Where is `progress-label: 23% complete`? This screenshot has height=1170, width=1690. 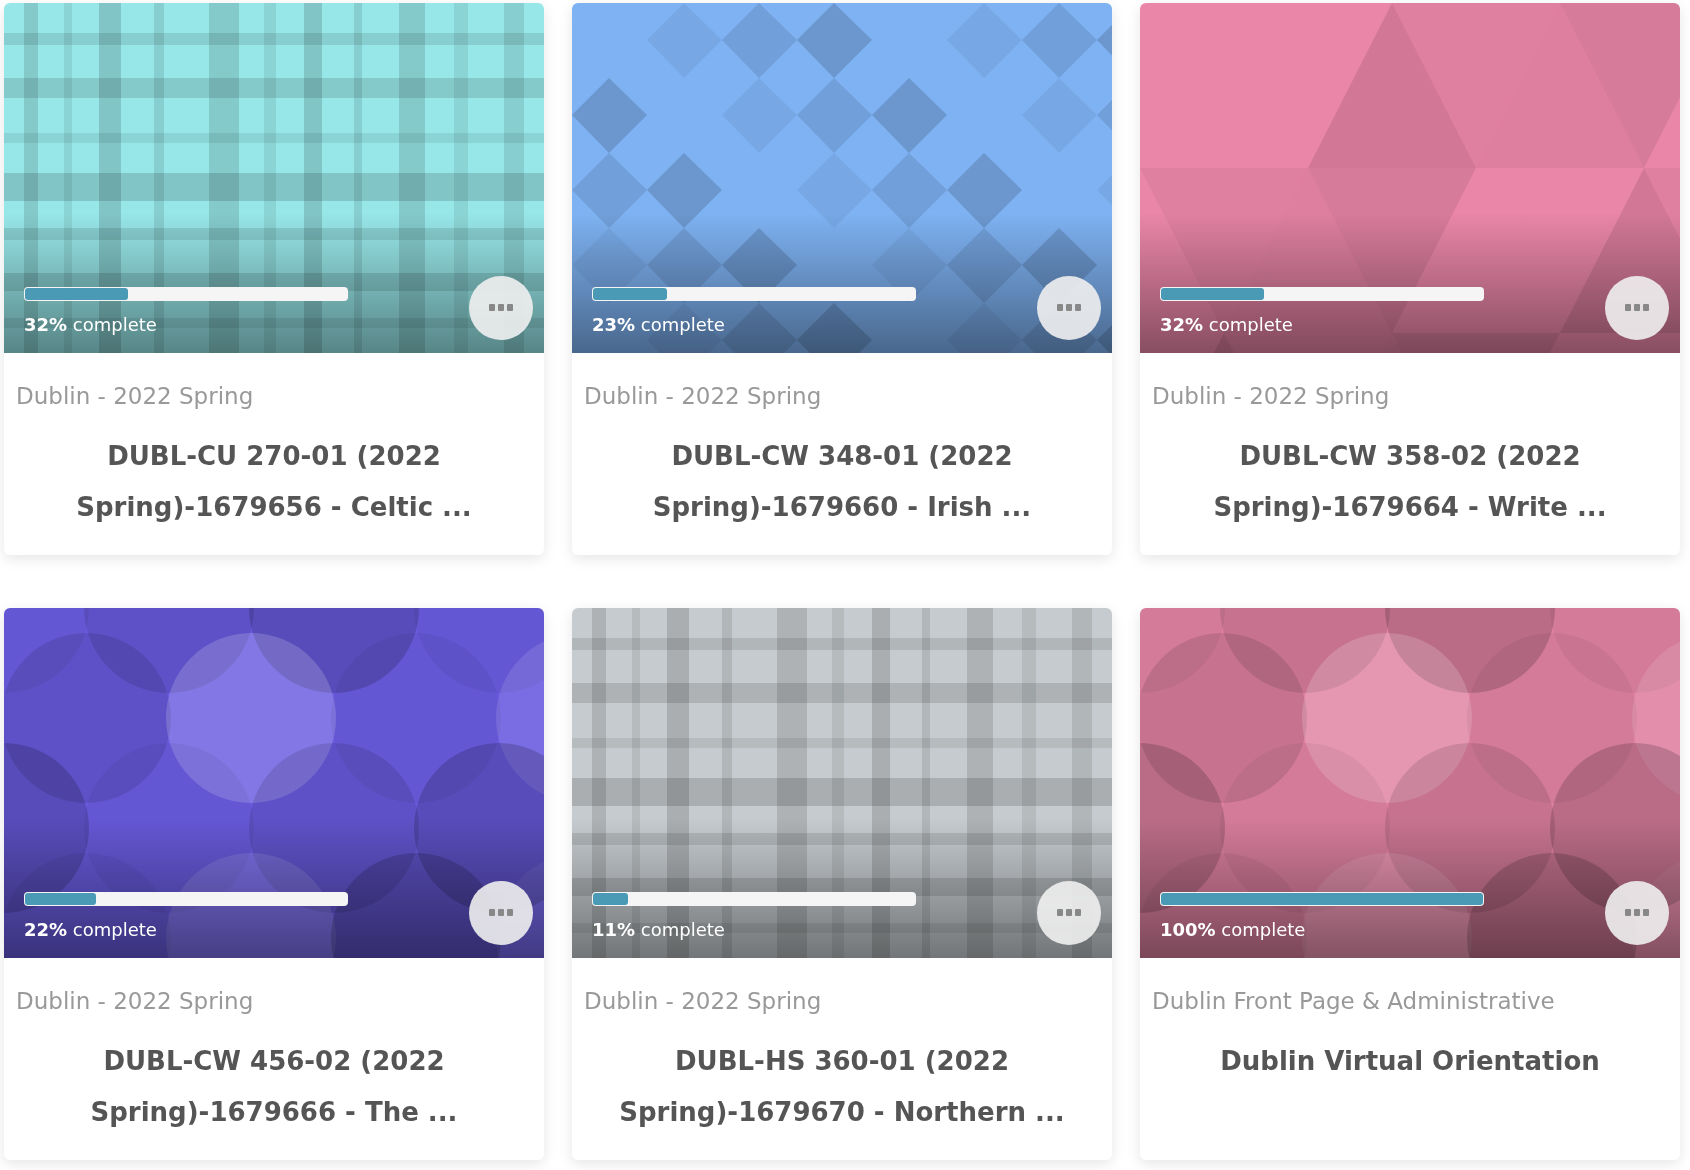 progress-label: 23% complete is located at coordinates (658, 324).